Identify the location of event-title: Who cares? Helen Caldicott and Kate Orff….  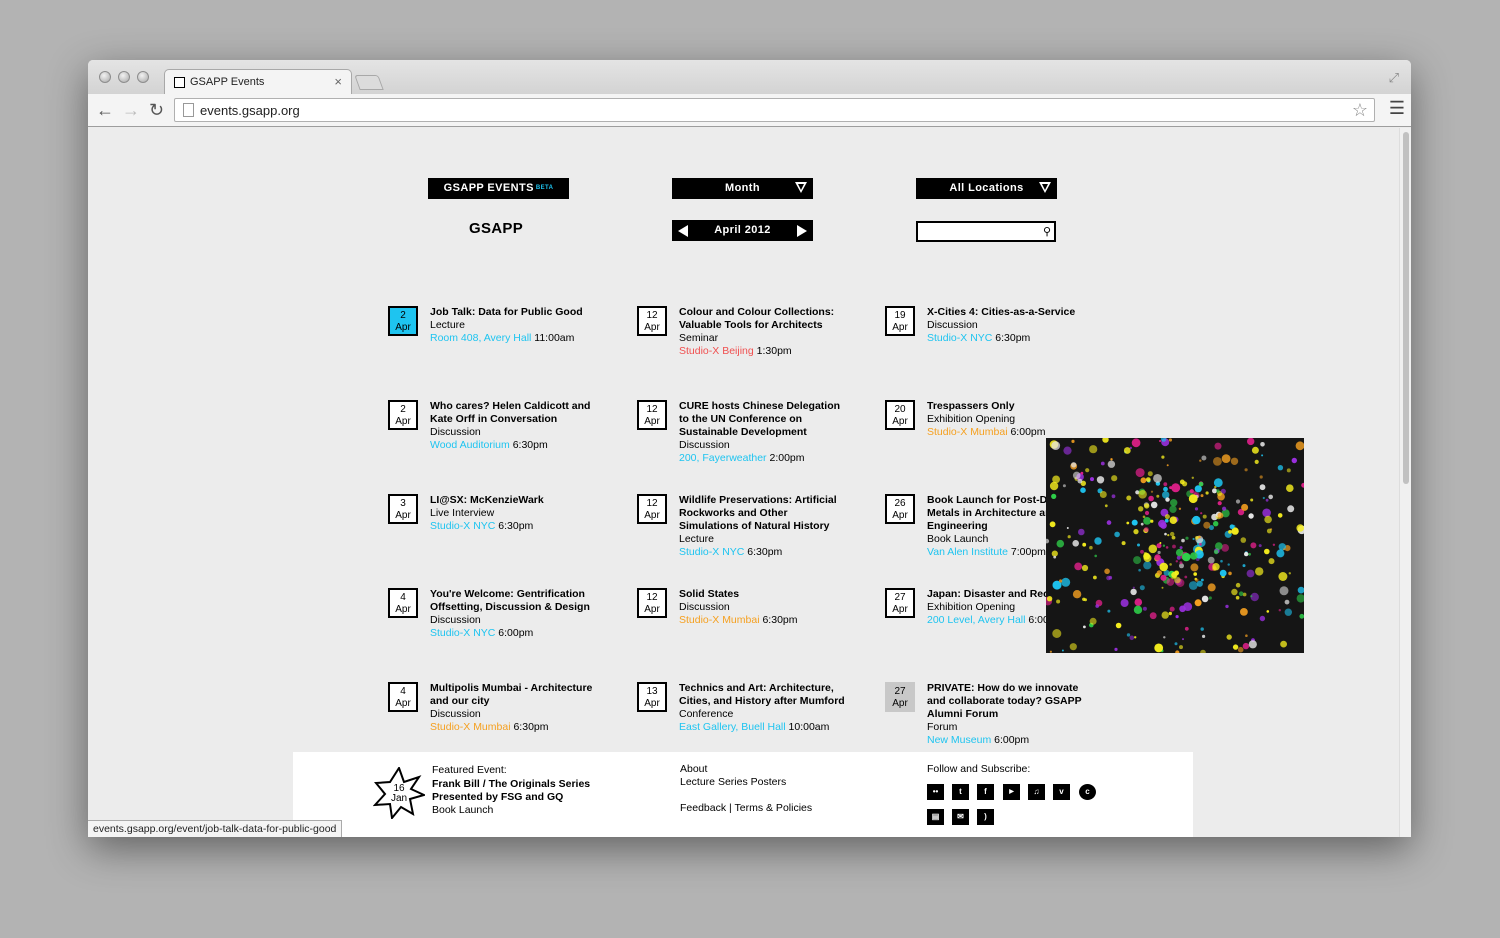
(515, 413).